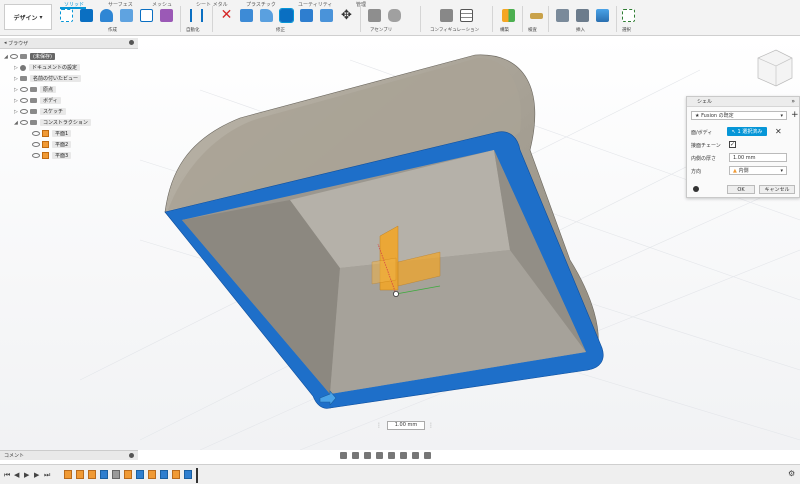 The height and width of the screenshot is (484, 800). Describe the element at coordinates (197, 475) in the screenshot. I see `timeline-marker` at that location.